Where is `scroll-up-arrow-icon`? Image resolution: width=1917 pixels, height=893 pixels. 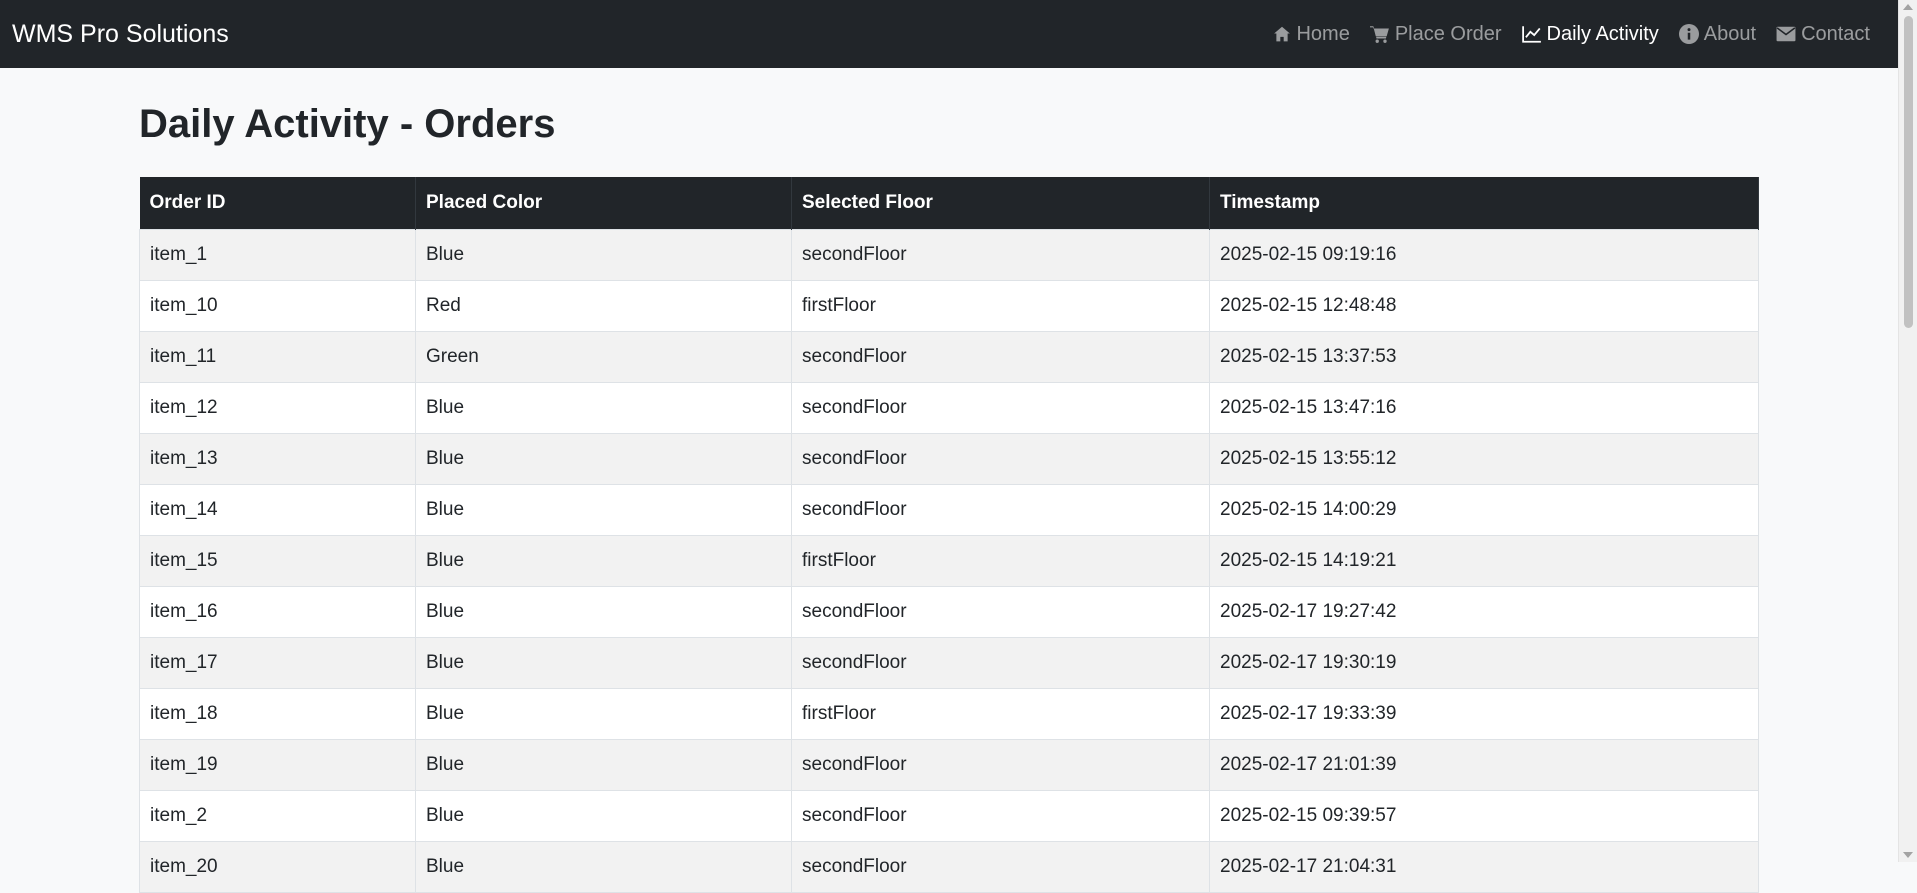 scroll-up-arrow-icon is located at coordinates (1908, 7).